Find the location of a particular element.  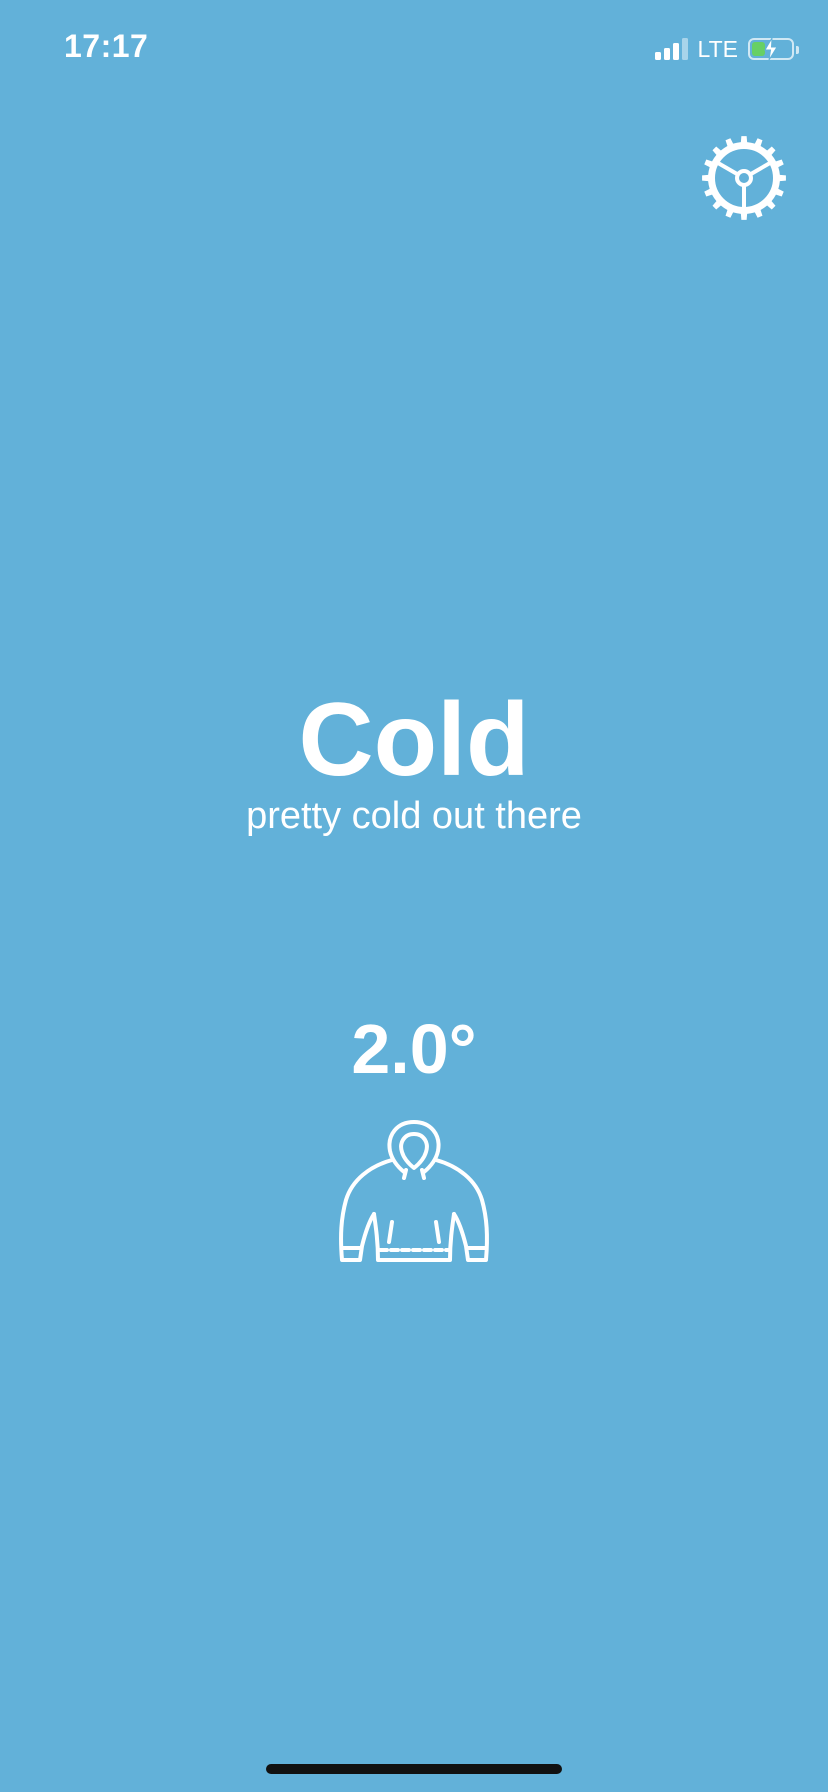

gear-icon is located at coordinates (744, 178).